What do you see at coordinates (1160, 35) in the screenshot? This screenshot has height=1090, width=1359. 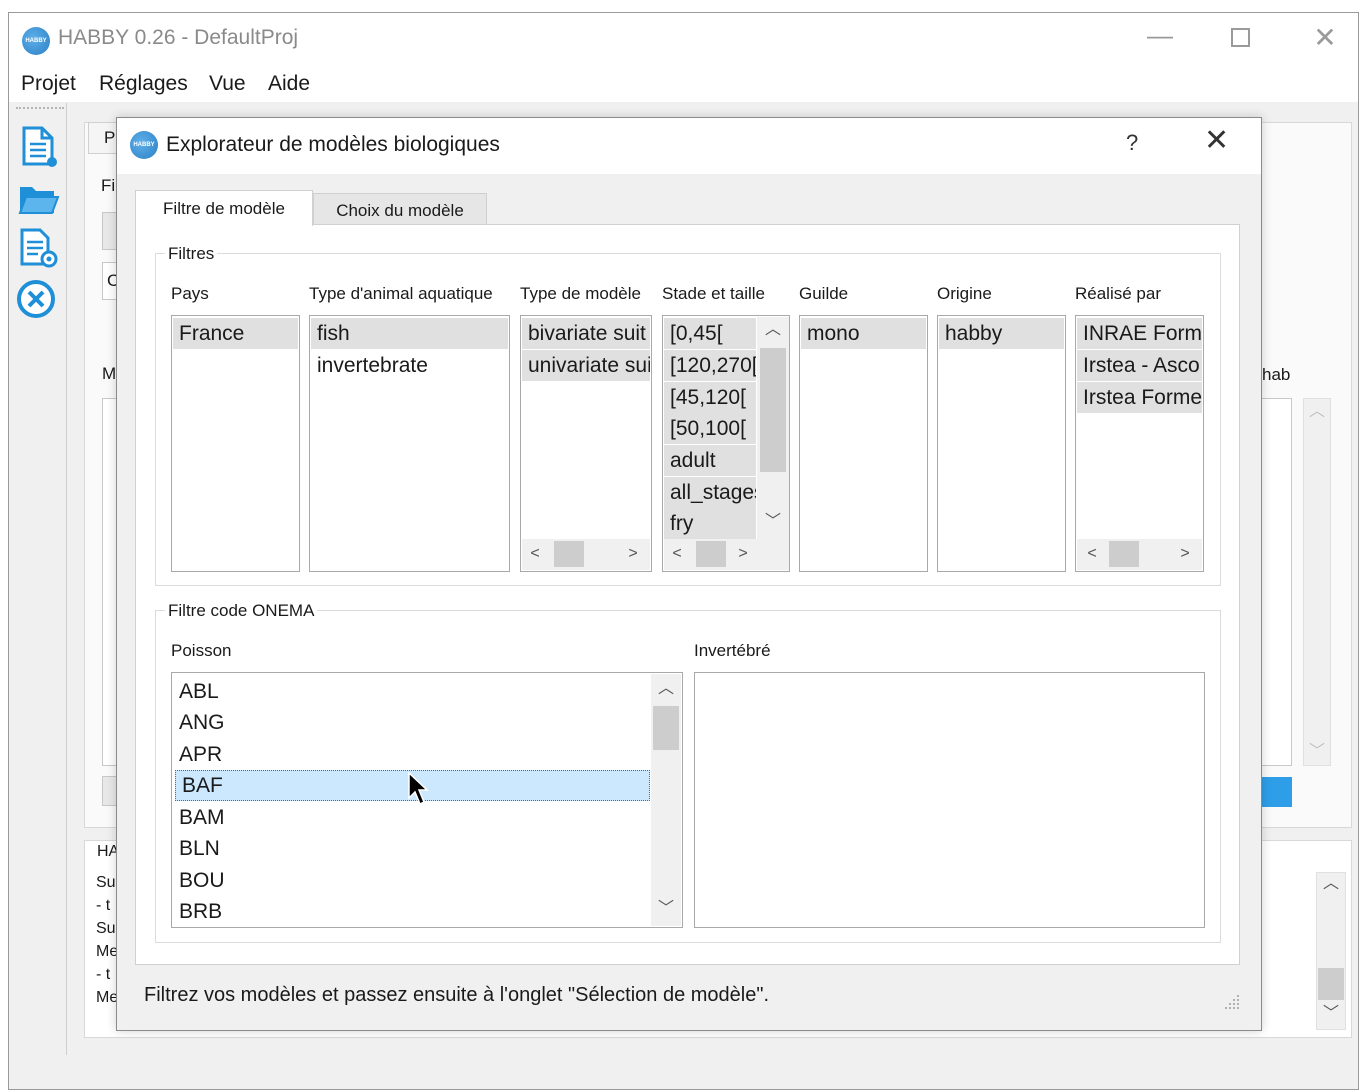 I see `minimize-button: —` at bounding box center [1160, 35].